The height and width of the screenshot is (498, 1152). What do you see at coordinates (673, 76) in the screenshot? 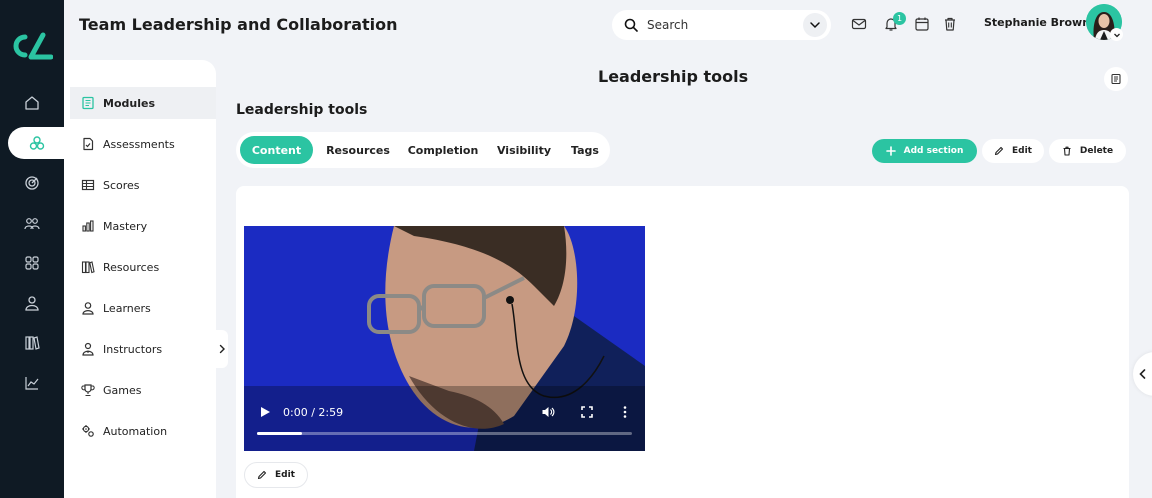
I see `page-title: Leadership tools` at bounding box center [673, 76].